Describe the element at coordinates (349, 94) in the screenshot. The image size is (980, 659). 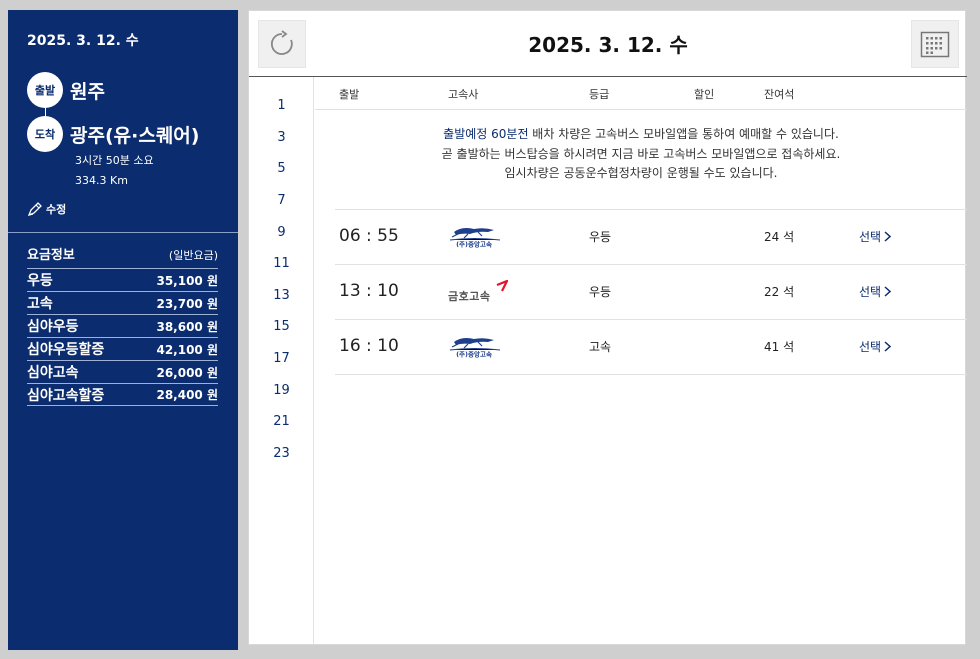
I see `column-departure: 출발` at that location.